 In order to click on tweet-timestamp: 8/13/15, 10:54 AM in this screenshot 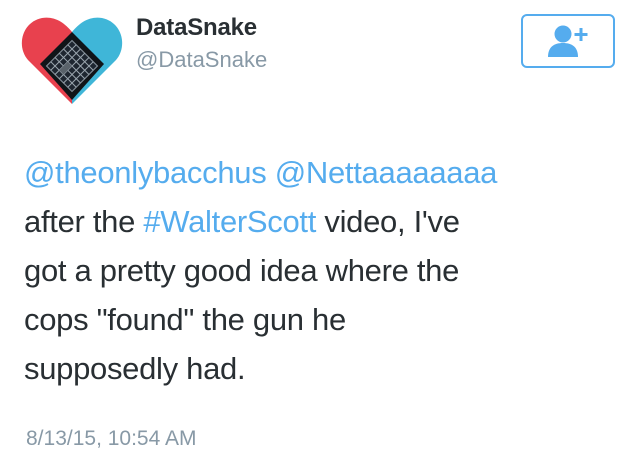, I will do `click(111, 439)`.